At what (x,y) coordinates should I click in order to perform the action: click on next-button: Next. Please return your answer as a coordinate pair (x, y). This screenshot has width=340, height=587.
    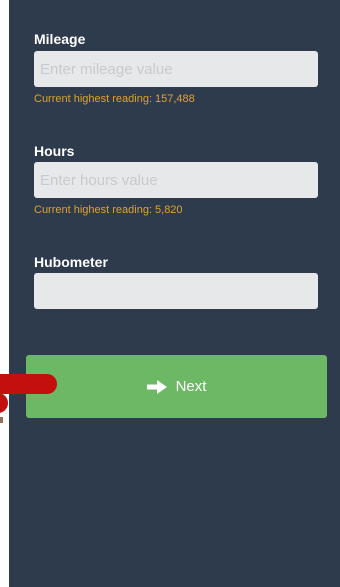
    Looking at the image, I should click on (176, 386).